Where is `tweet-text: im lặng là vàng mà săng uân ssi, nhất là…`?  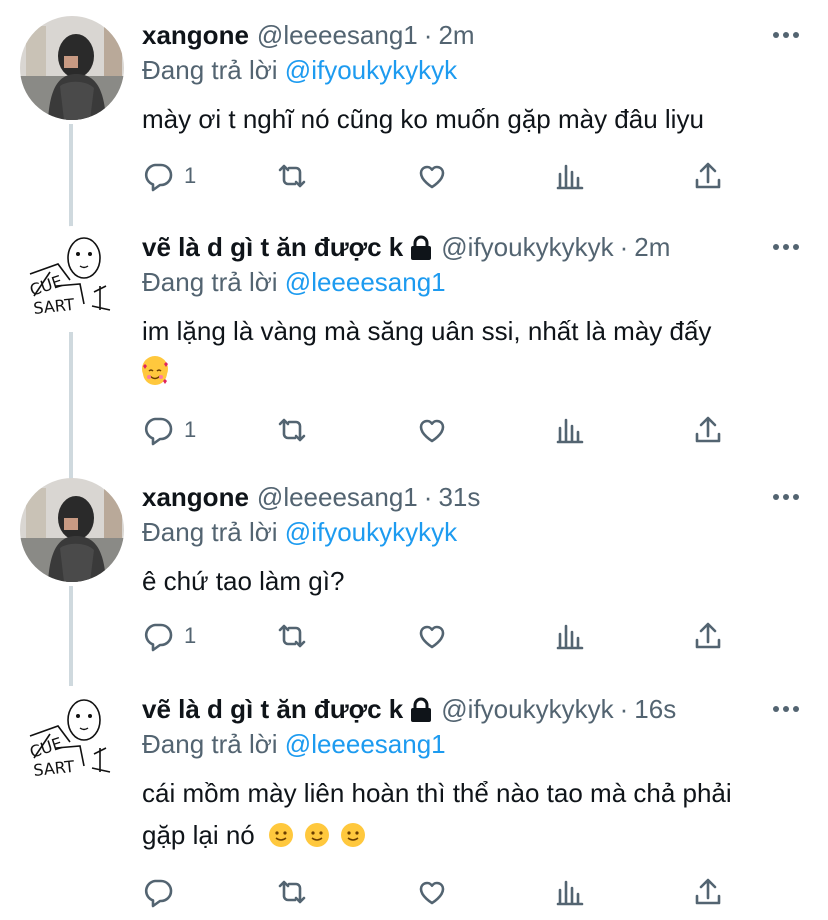
tweet-text: im lặng là vàng mà săng uân ssi, nhất là… is located at coordinates (467, 352).